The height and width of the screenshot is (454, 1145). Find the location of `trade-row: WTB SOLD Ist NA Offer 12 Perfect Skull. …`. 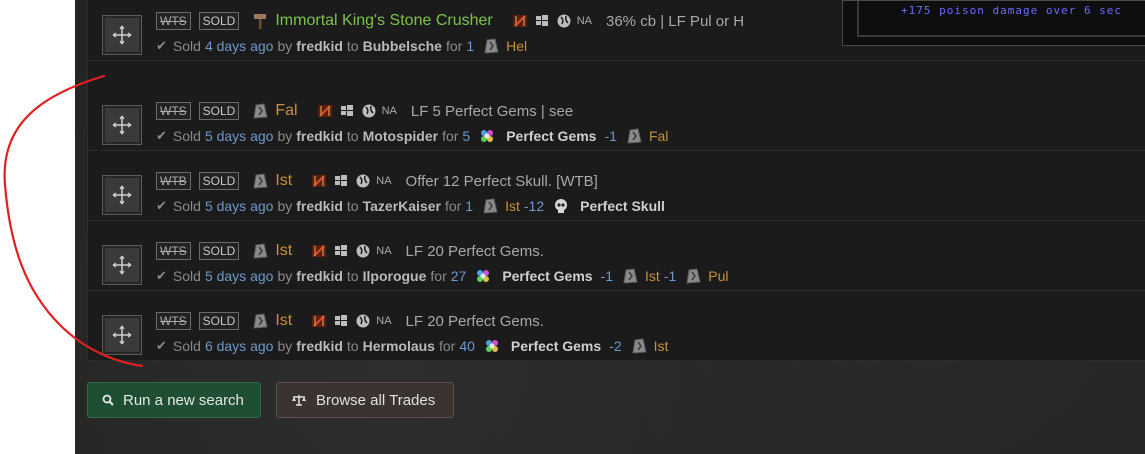

trade-row: WTB SOLD Ist NA Offer 12 Perfect Skull. … is located at coordinates (616, 185).